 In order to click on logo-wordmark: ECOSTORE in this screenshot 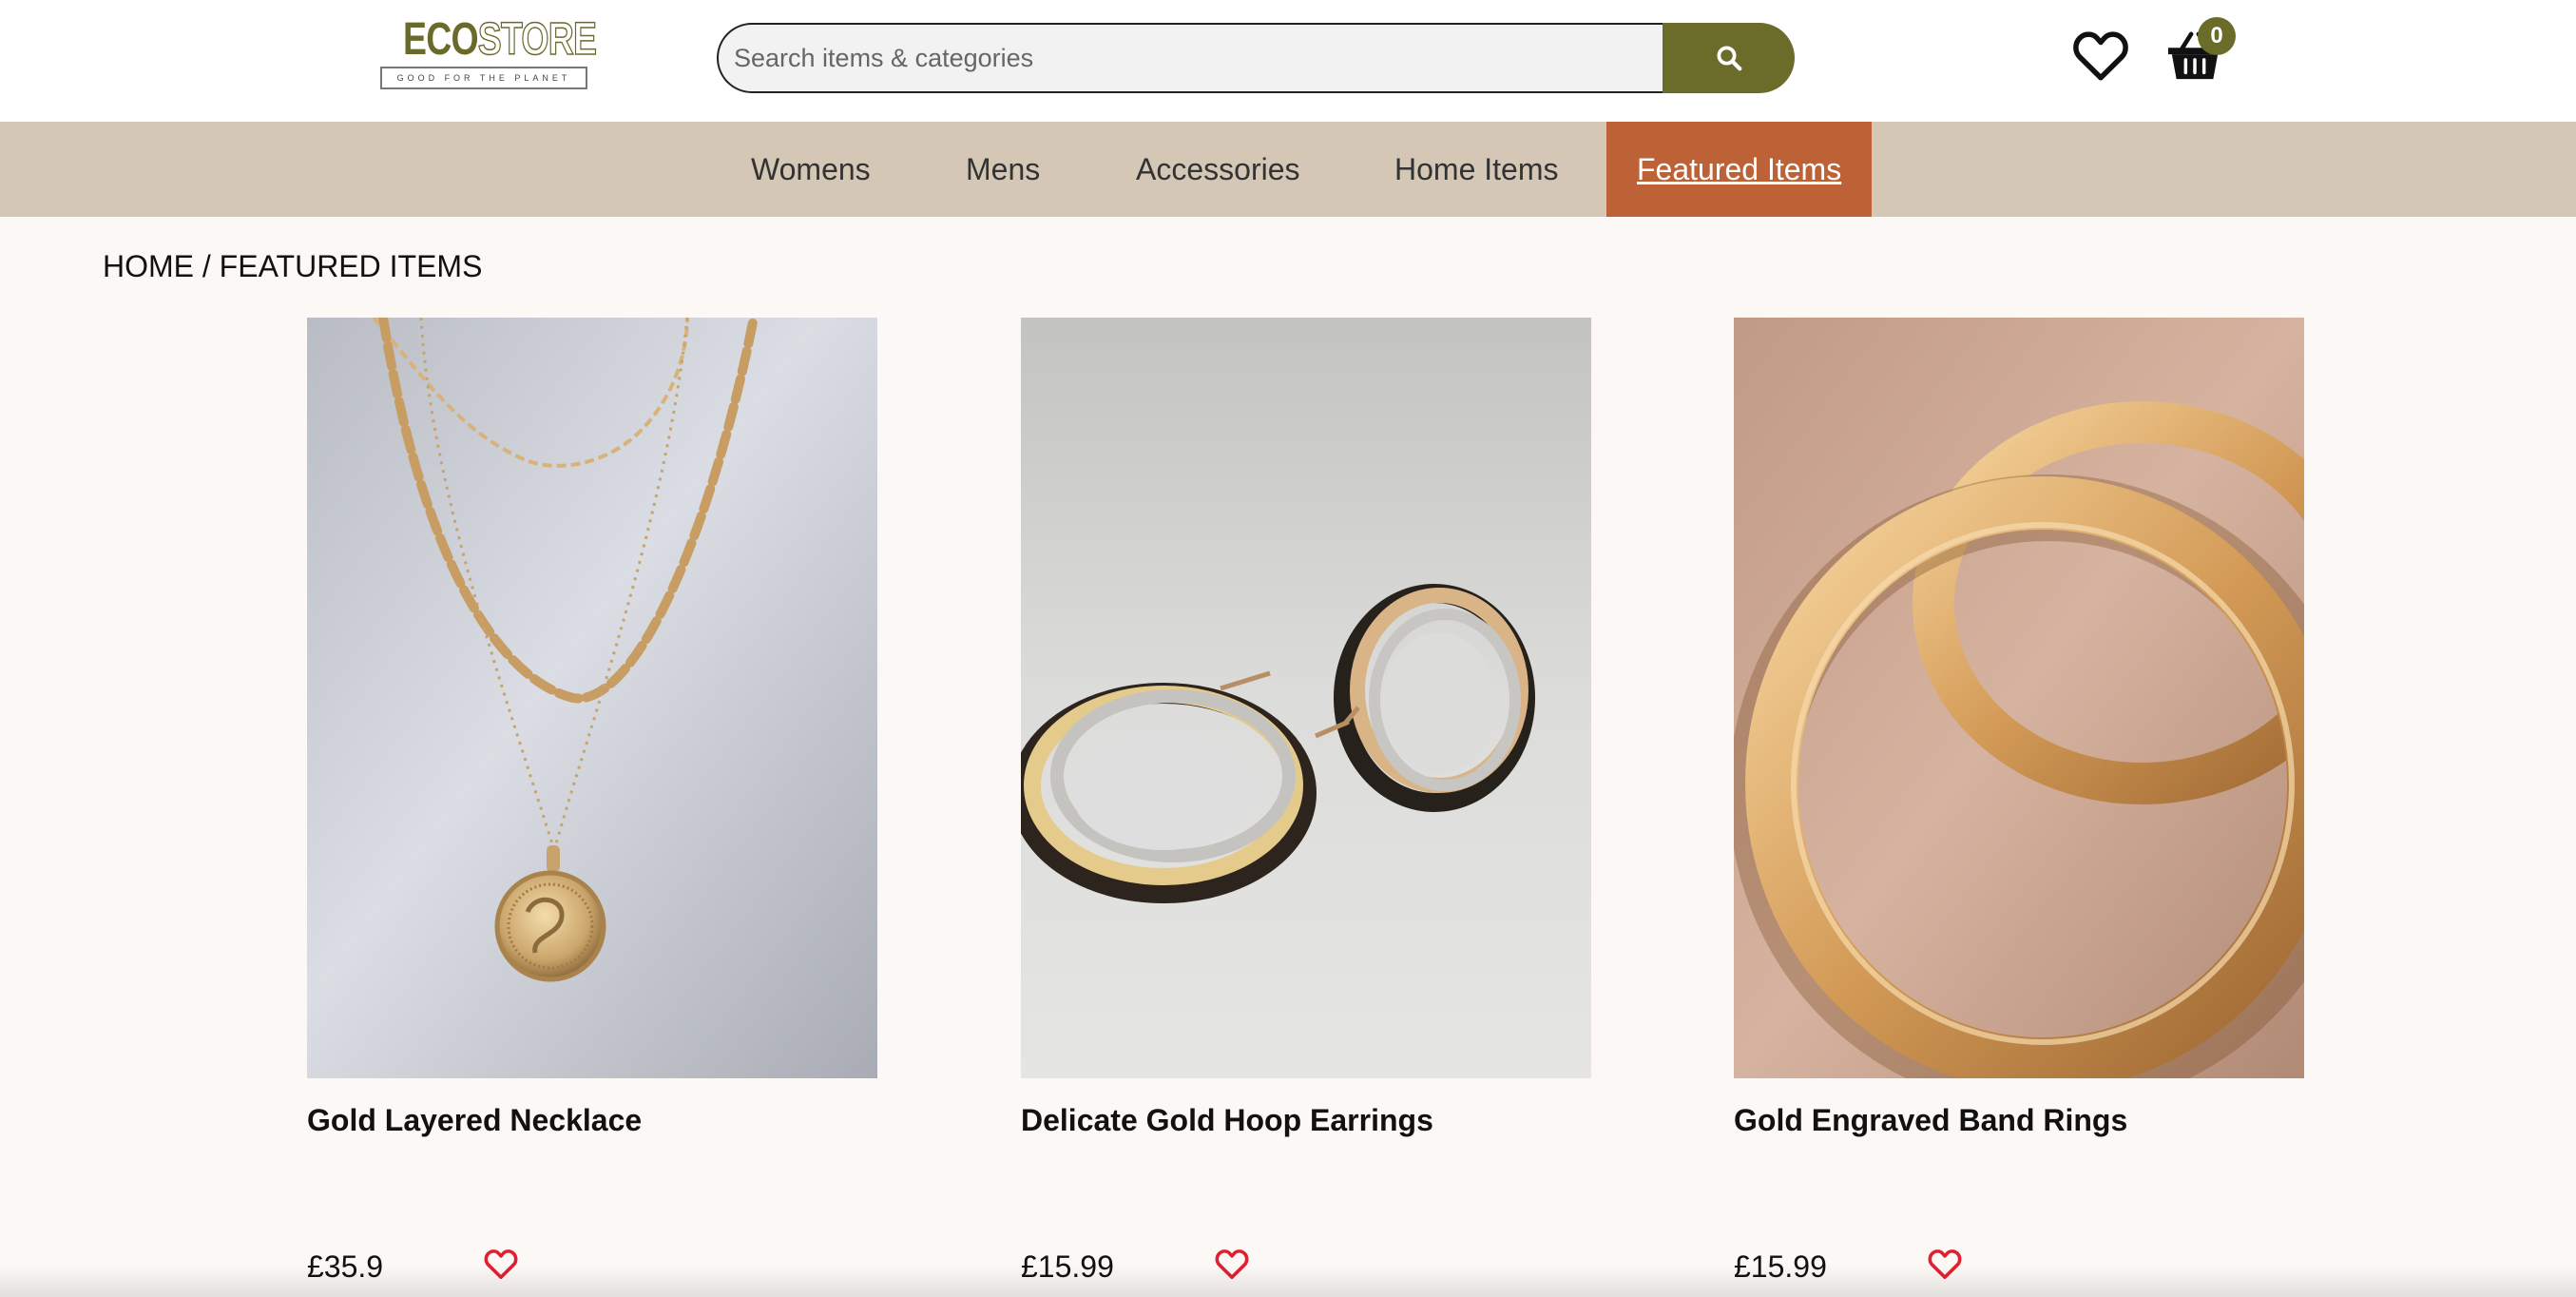, I will do `click(500, 40)`.